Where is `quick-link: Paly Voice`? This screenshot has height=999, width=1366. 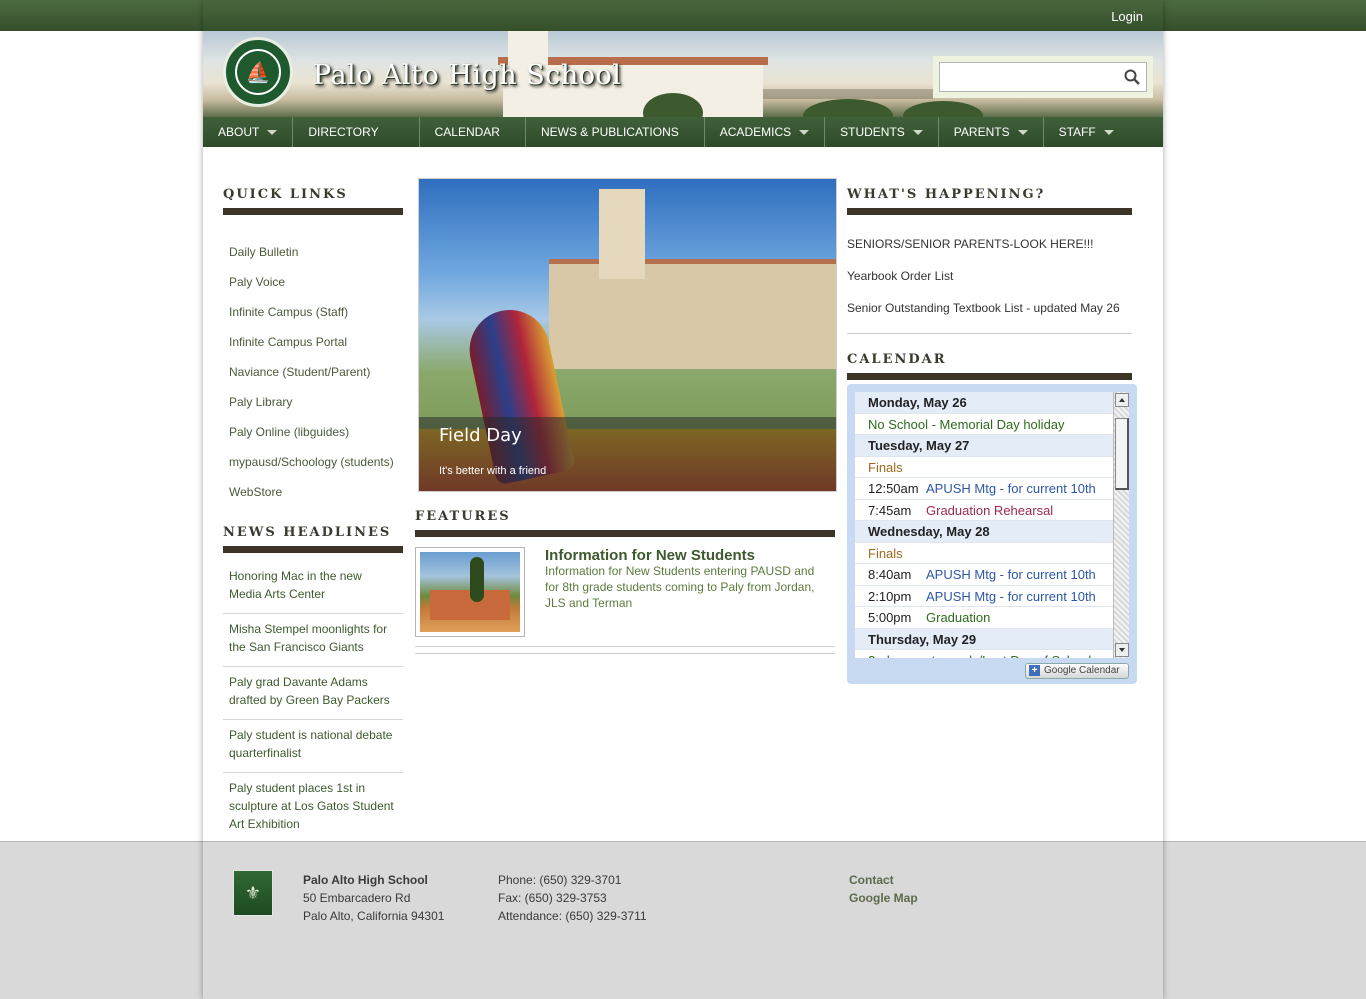
quick-link: Paly Voice is located at coordinates (313, 282).